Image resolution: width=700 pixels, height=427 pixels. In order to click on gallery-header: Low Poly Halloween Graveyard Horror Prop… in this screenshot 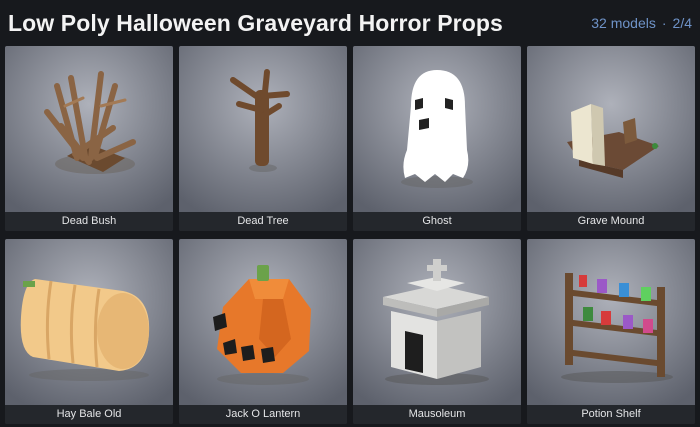, I will do `click(350, 23)`.